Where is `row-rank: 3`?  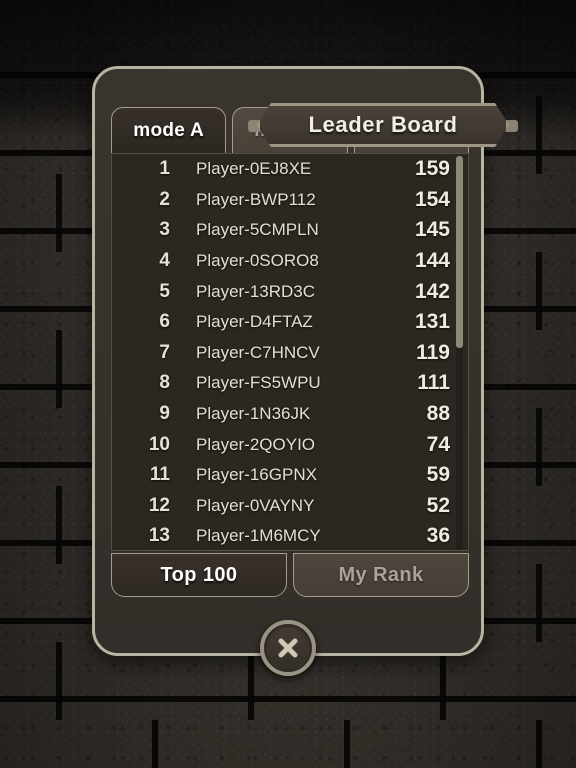
row-rank: 3 is located at coordinates (164, 230).